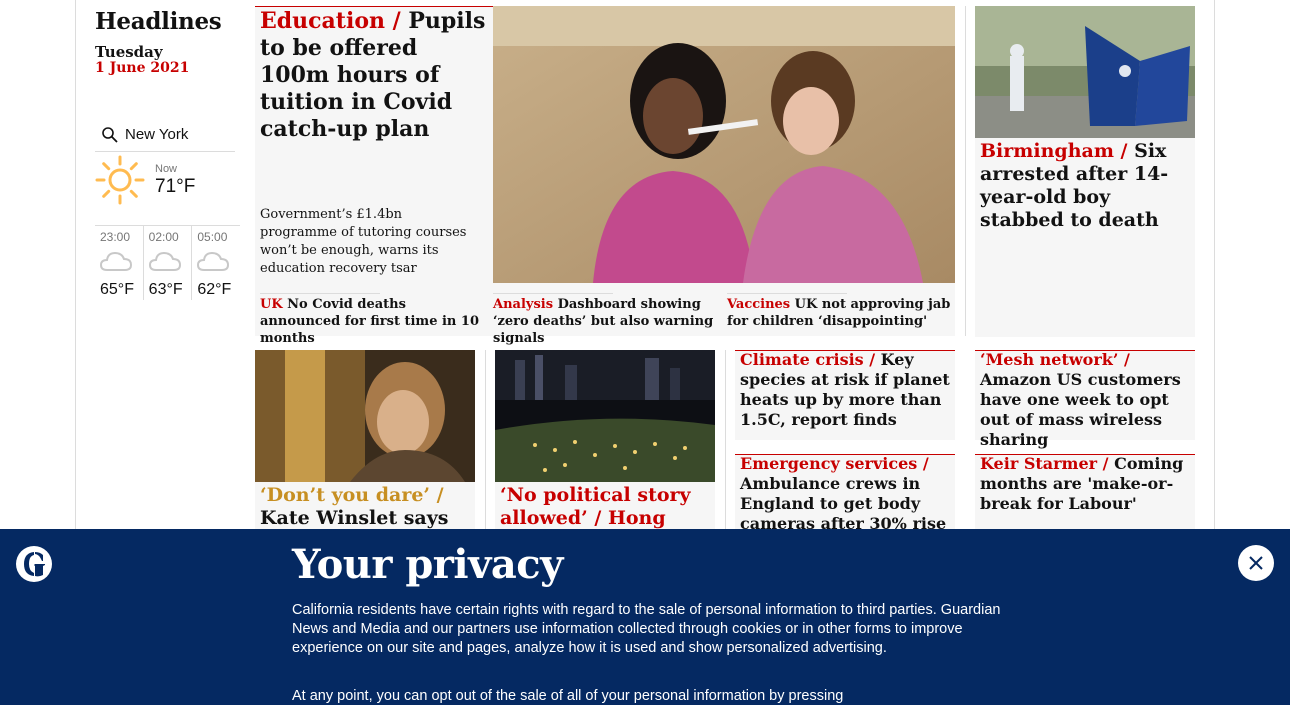  I want to click on forecast-temp: 63°F, so click(165, 289).